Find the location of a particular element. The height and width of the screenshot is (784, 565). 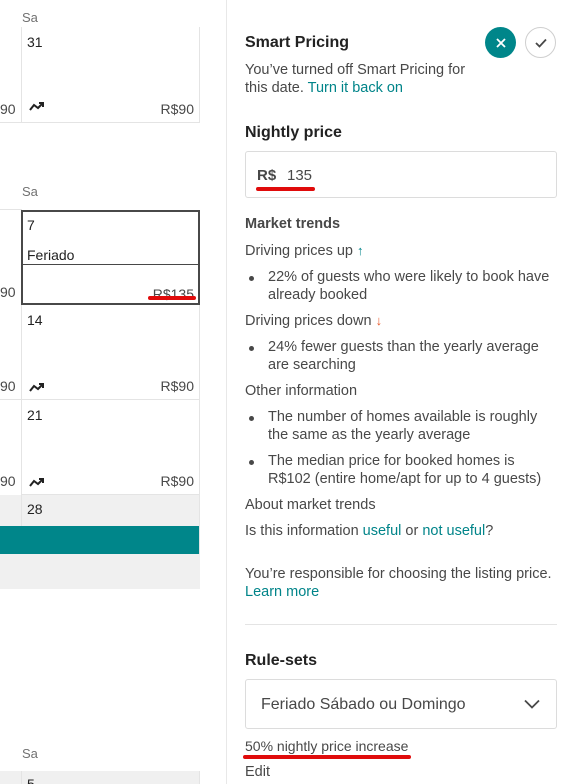

day-number: 5 is located at coordinates (31, 780).